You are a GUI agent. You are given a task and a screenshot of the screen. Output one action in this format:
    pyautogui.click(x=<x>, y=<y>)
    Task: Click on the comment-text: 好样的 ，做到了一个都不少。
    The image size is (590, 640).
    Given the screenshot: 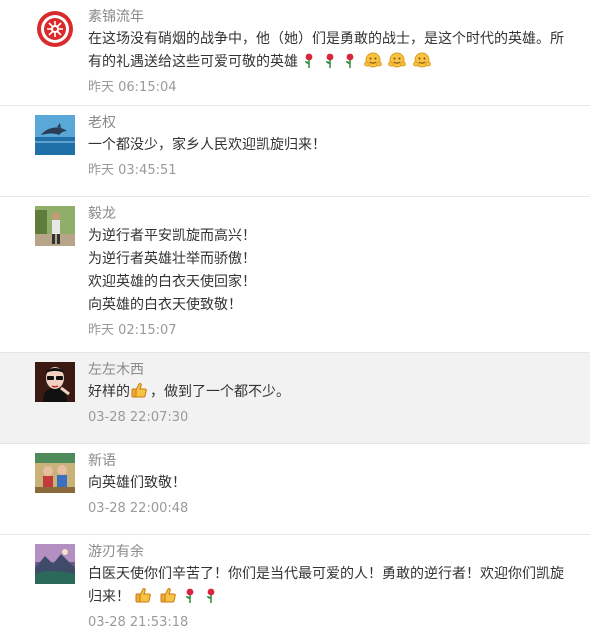 What is the action you would take?
    pyautogui.click(x=334, y=392)
    